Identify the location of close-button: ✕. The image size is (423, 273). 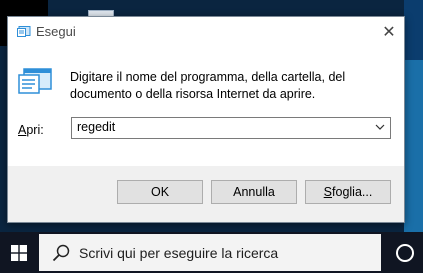
(389, 32).